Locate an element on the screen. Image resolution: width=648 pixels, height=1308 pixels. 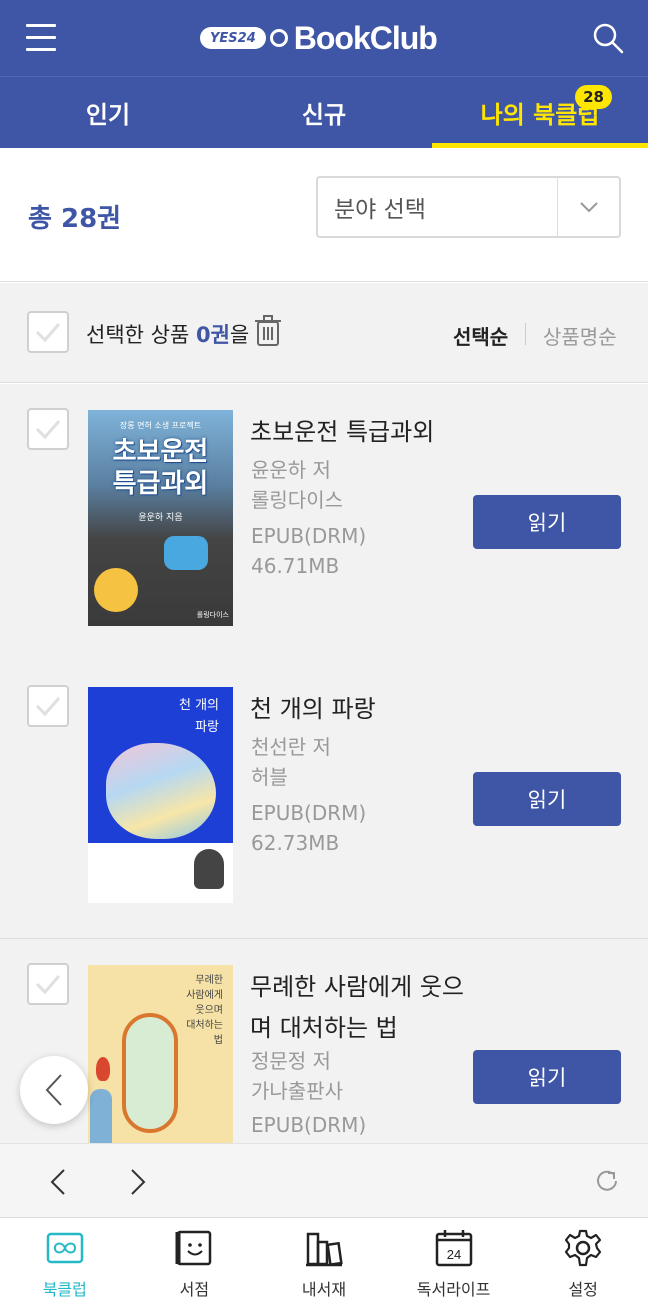
cover-car-illustration is located at coordinates (186, 553).